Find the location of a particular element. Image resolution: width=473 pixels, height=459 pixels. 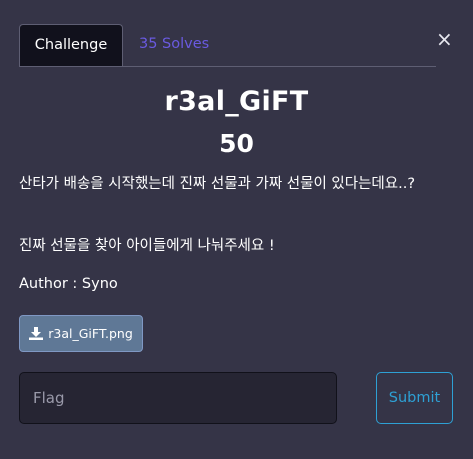

challenge-points: 50 is located at coordinates (236, 143).